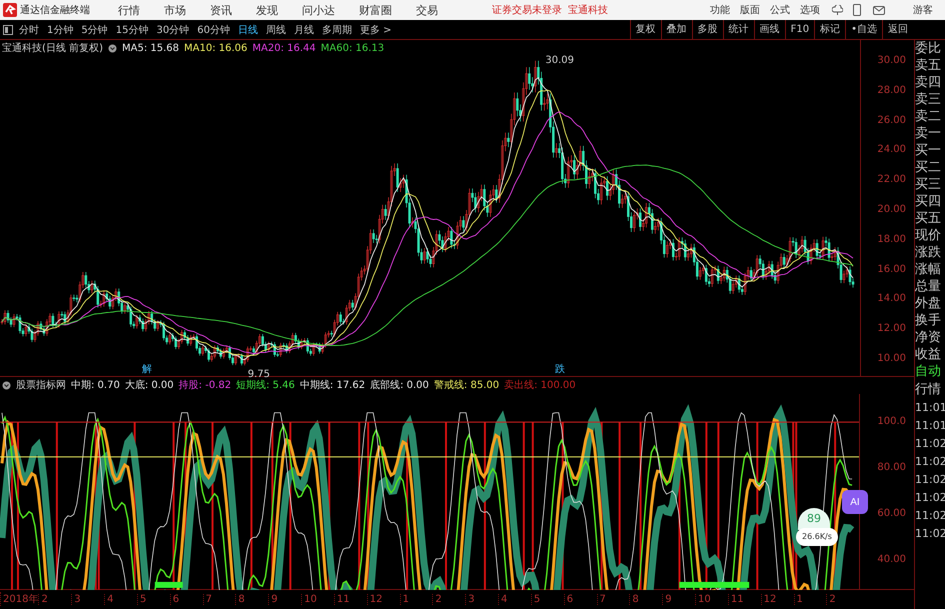 This screenshot has height=609, width=945. What do you see at coordinates (352, 48) in the screenshot?
I see `moving-average-label: MA60: 16.13` at bounding box center [352, 48].